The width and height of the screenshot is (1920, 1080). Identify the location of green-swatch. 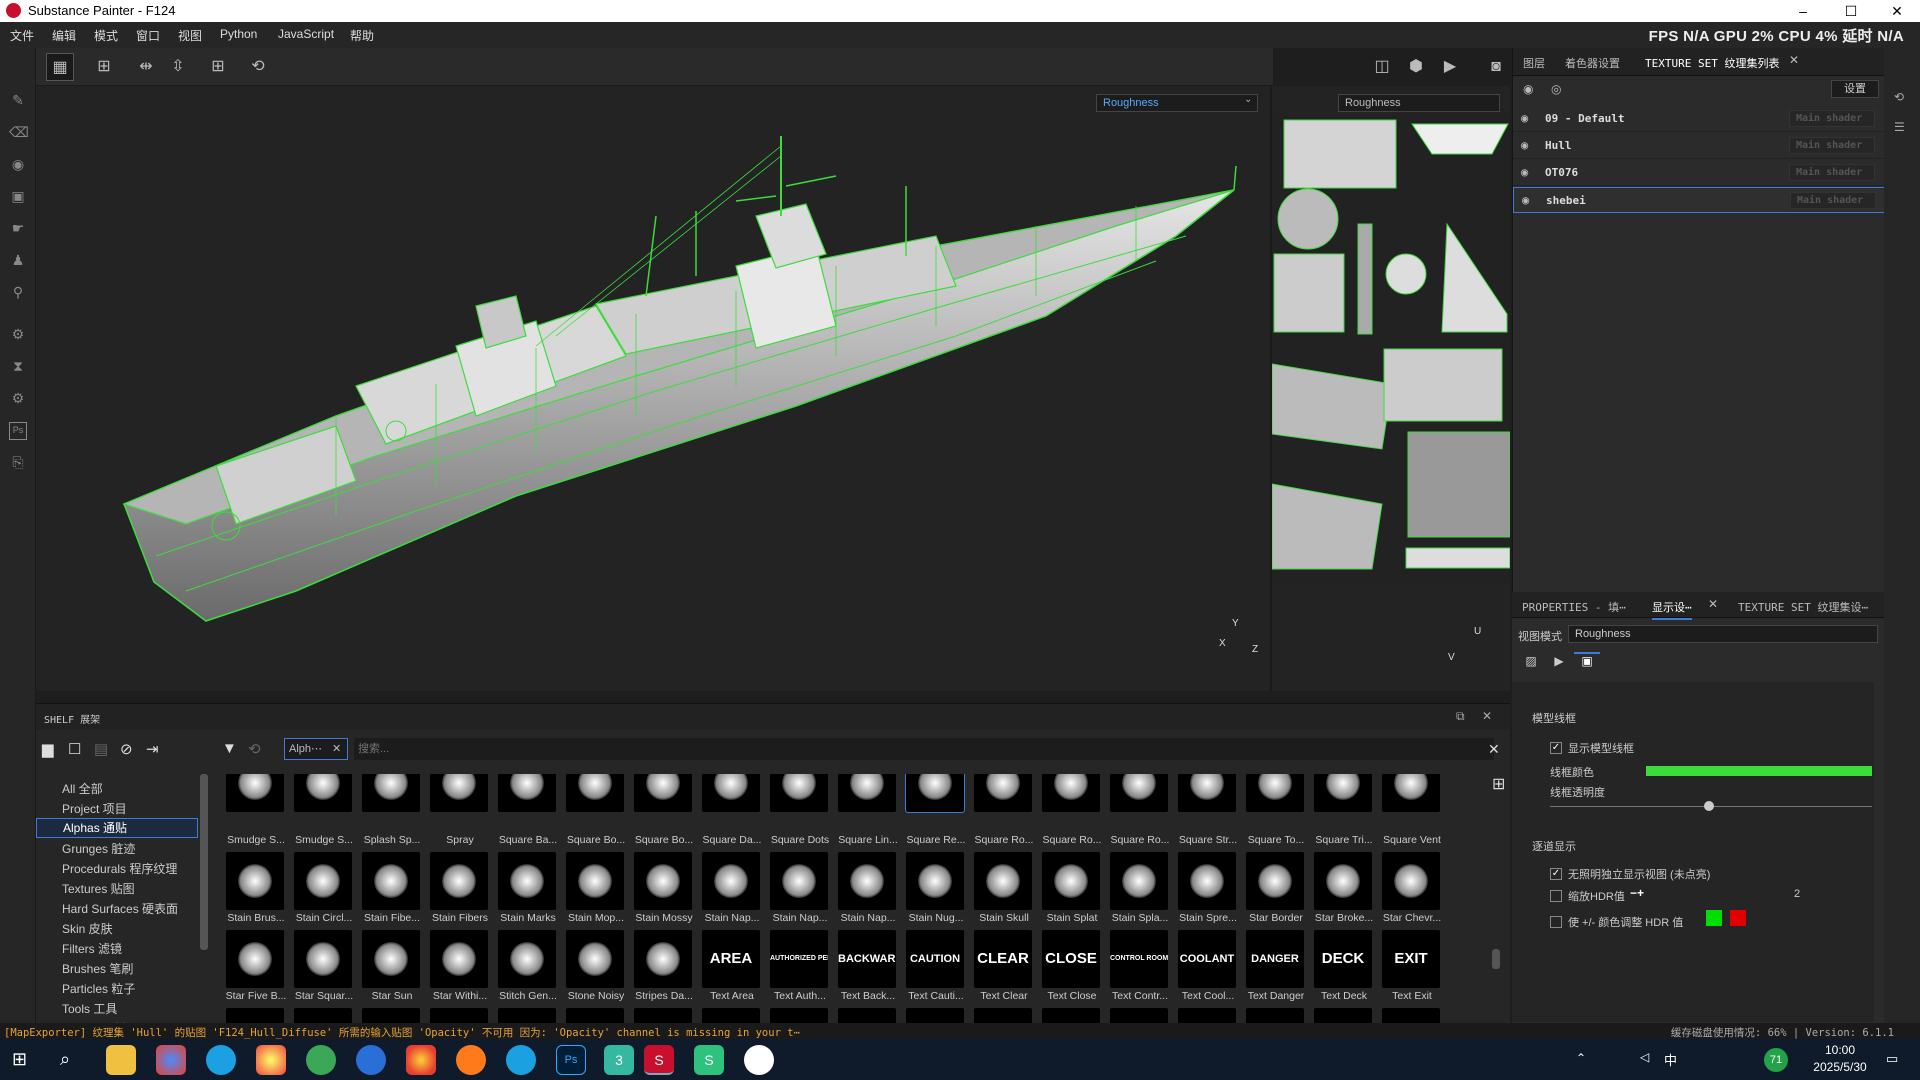
(1714, 918).